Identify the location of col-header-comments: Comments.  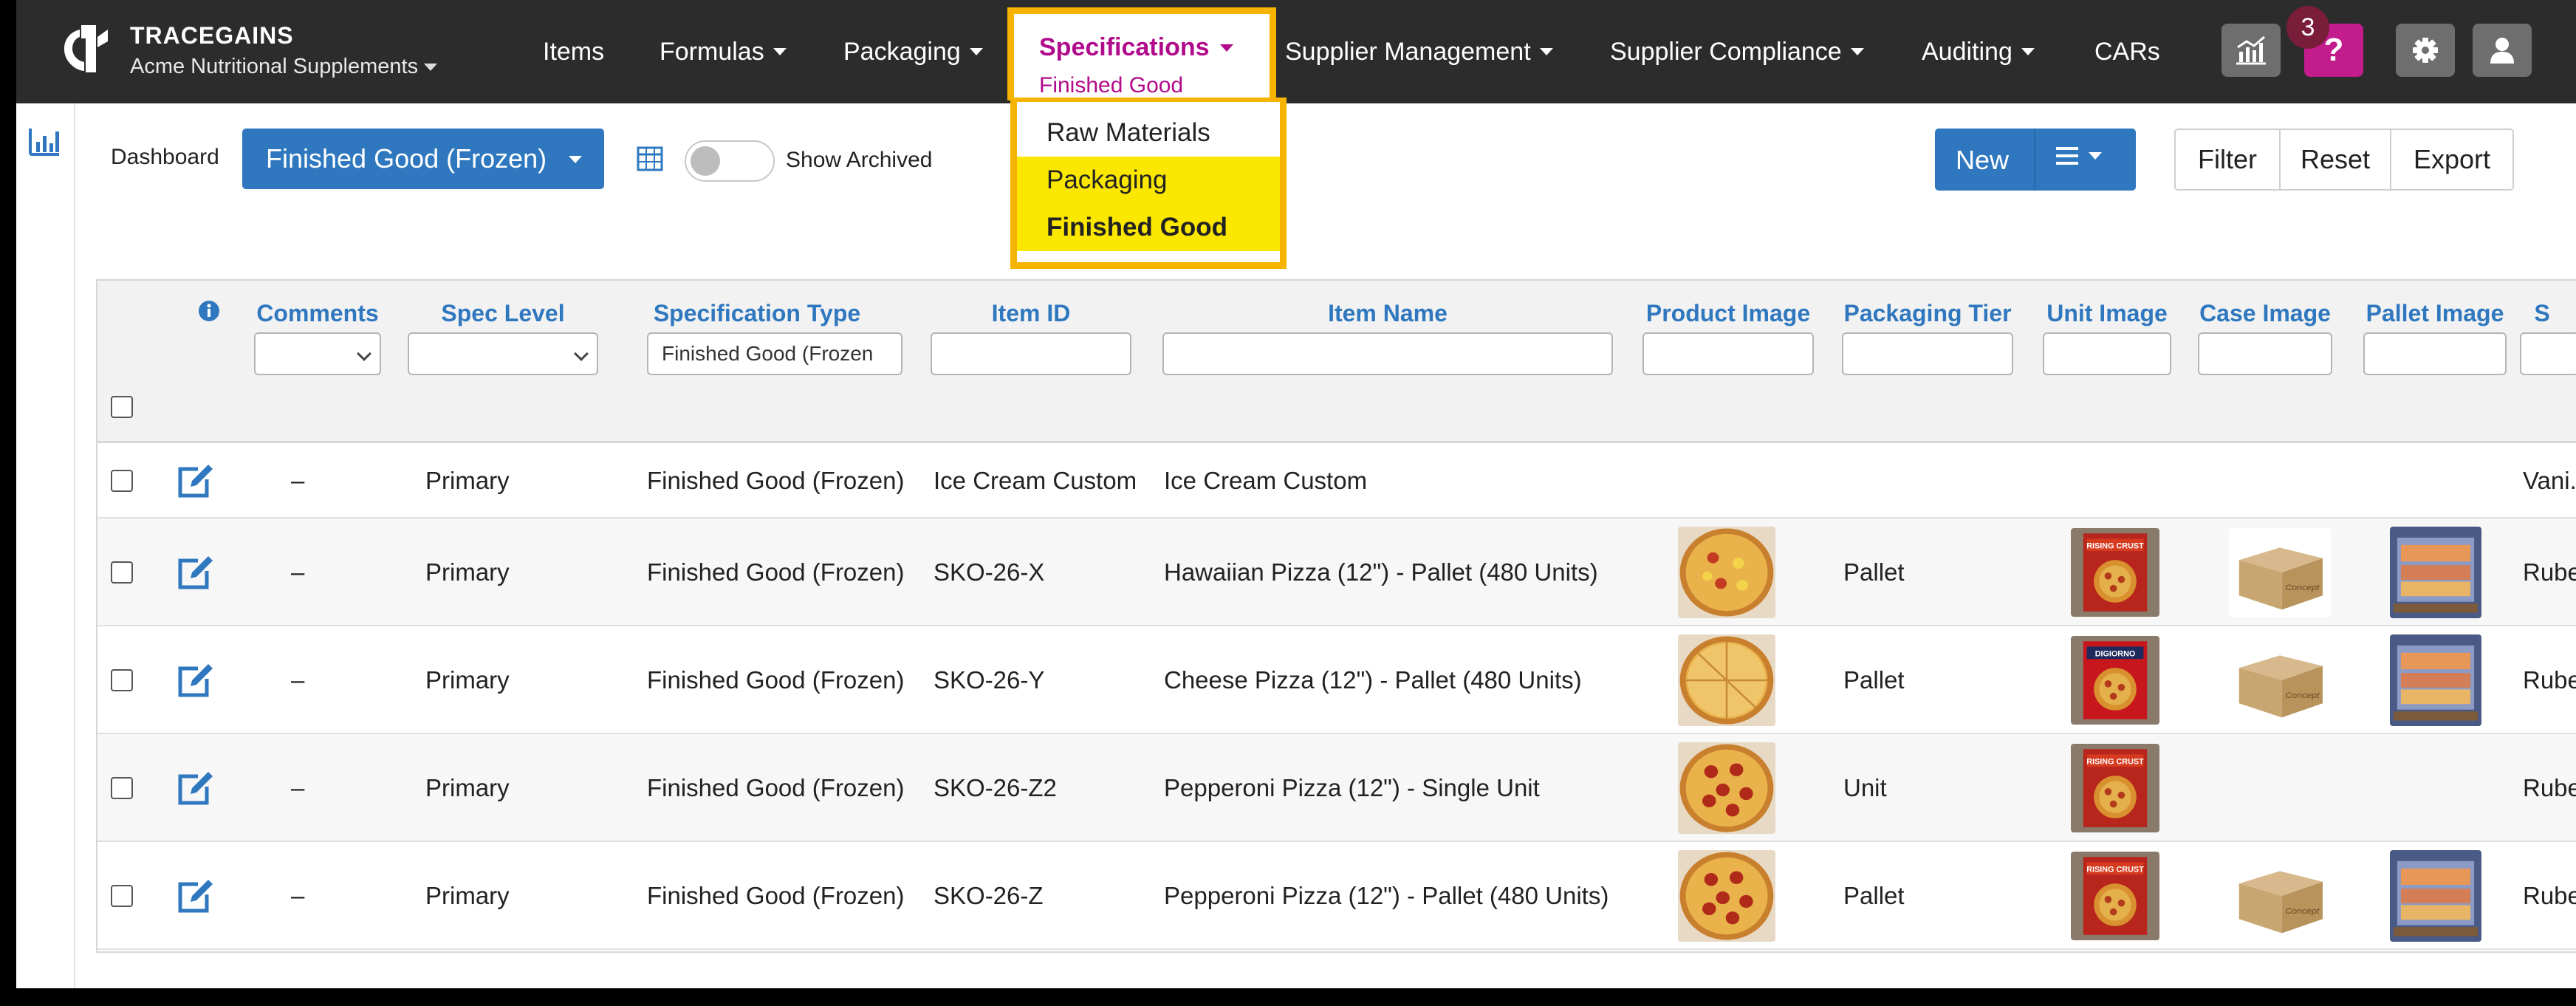
(317, 313).